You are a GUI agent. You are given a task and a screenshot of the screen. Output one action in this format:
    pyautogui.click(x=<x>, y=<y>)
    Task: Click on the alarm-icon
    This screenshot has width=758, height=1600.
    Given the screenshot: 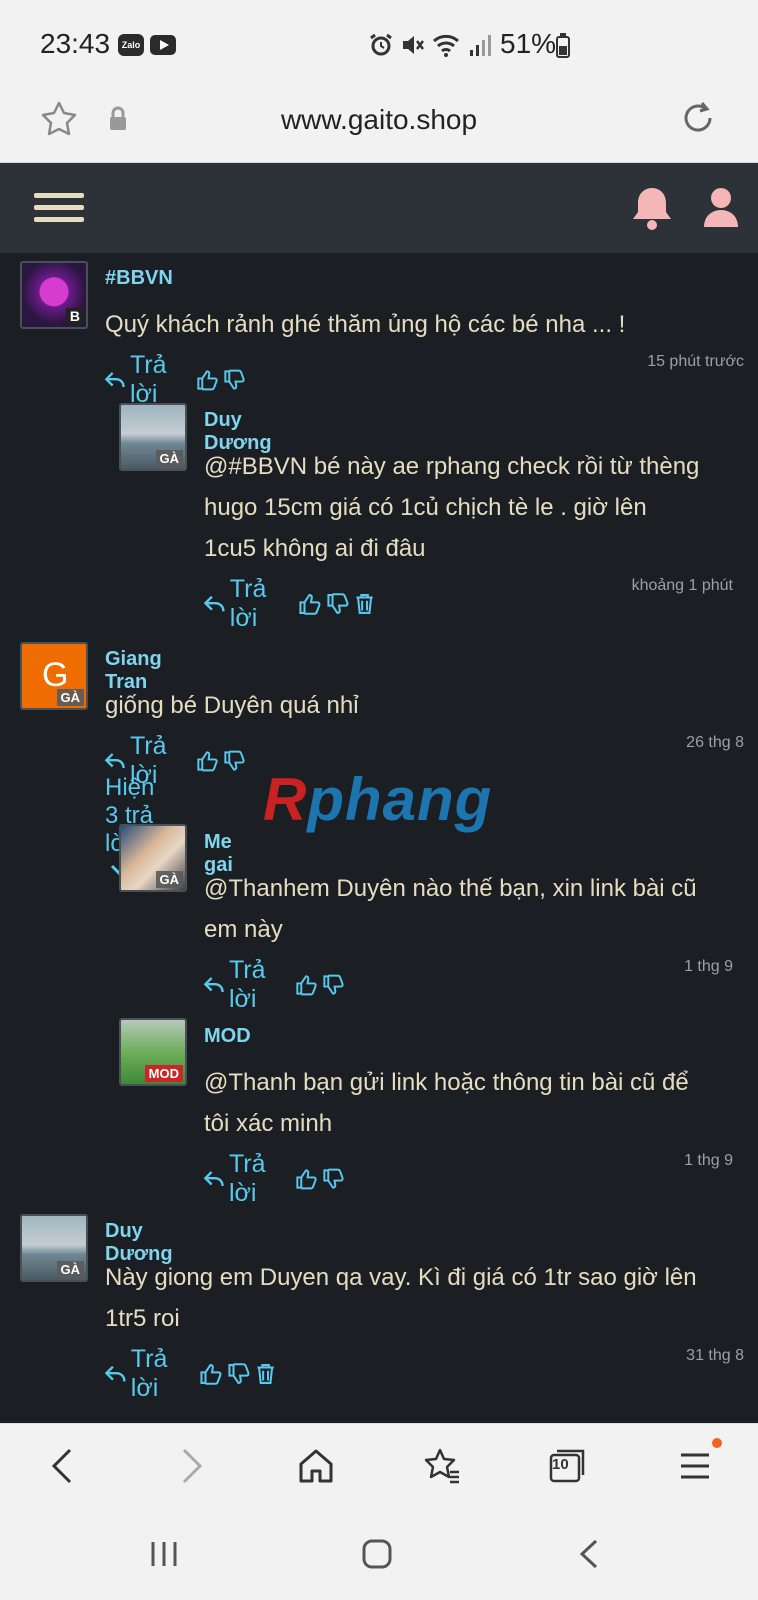 What is the action you would take?
    pyautogui.click(x=381, y=44)
    